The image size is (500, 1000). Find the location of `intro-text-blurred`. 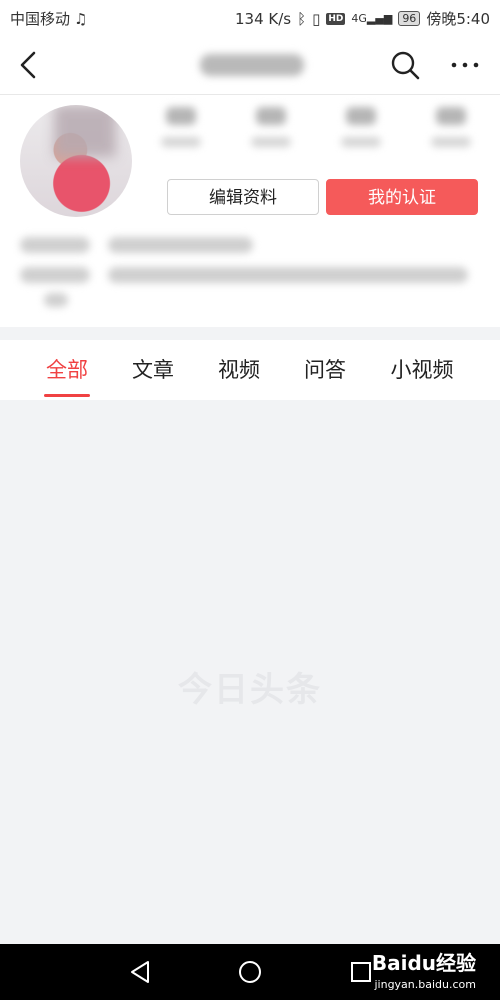

intro-text-blurred is located at coordinates (288, 275).